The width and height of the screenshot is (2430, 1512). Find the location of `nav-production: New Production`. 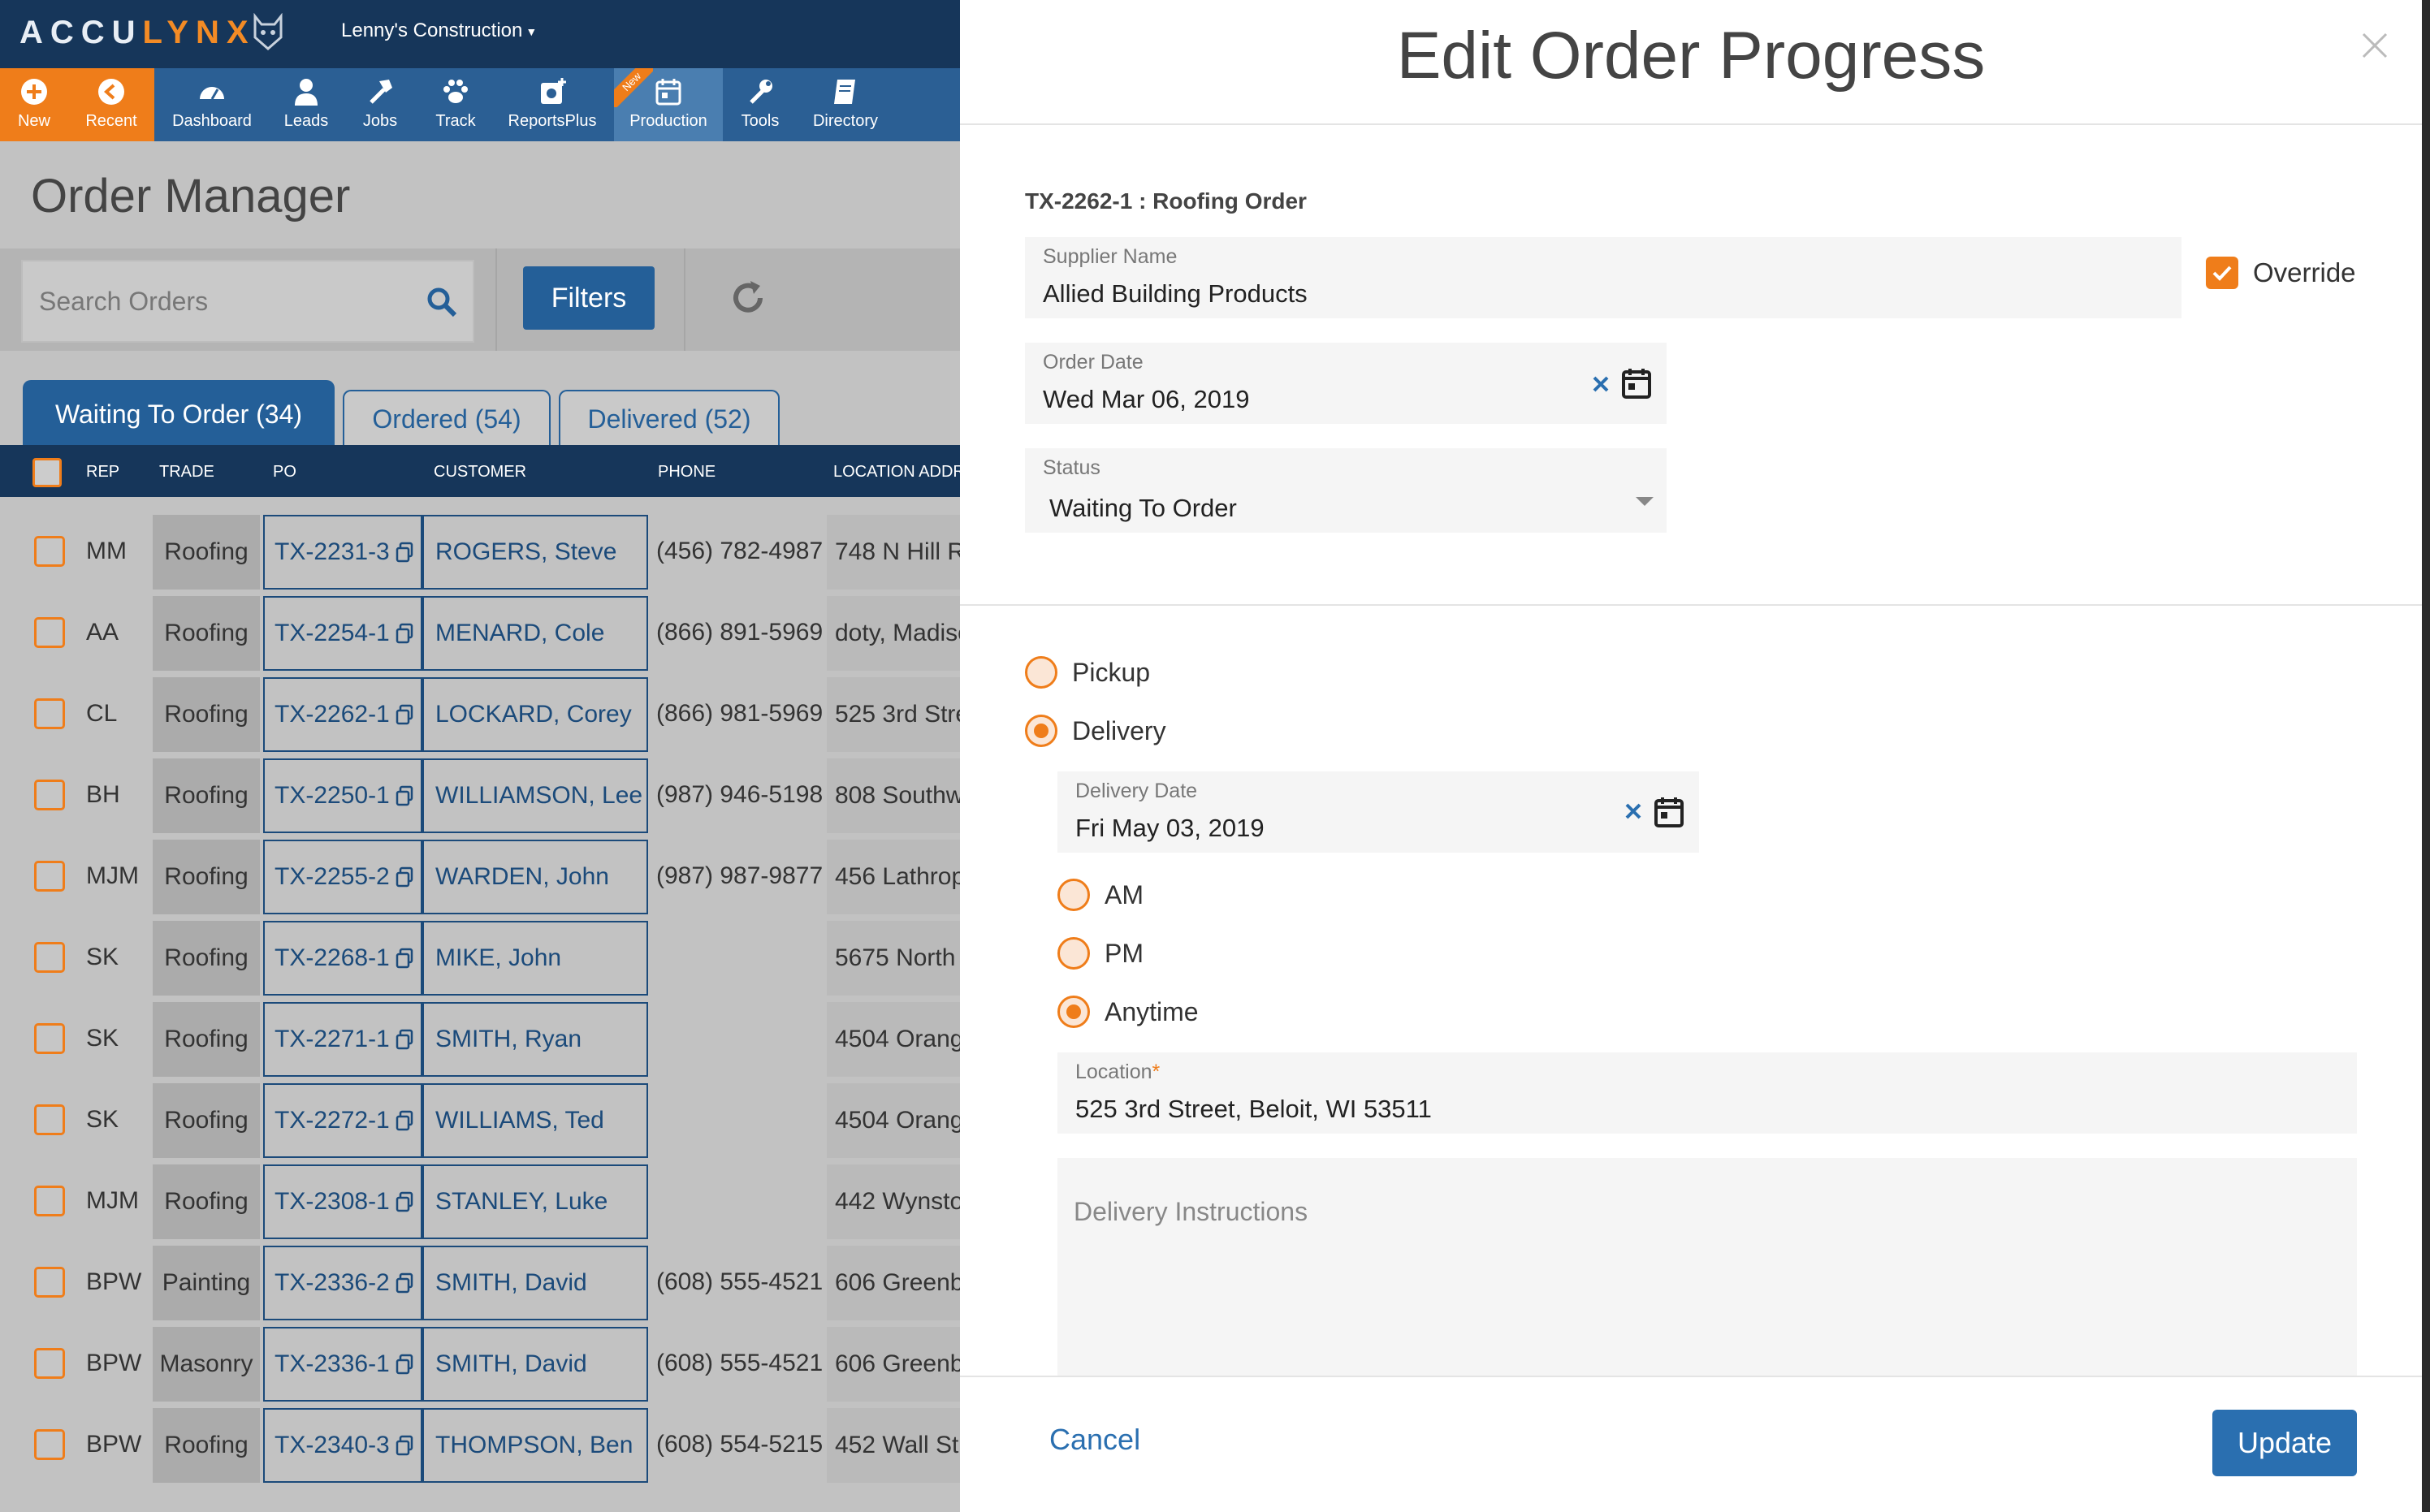

nav-production: New Production is located at coordinates (668, 104).